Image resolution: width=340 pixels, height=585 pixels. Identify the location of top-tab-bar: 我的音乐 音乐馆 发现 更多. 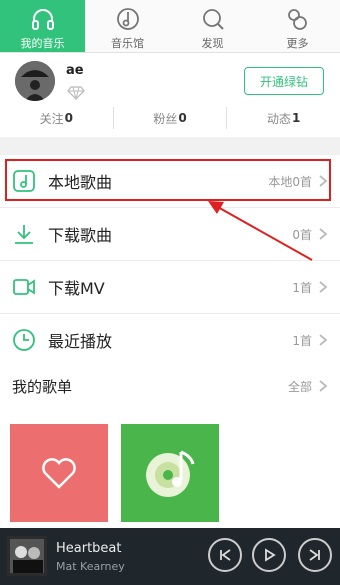
(170, 26).